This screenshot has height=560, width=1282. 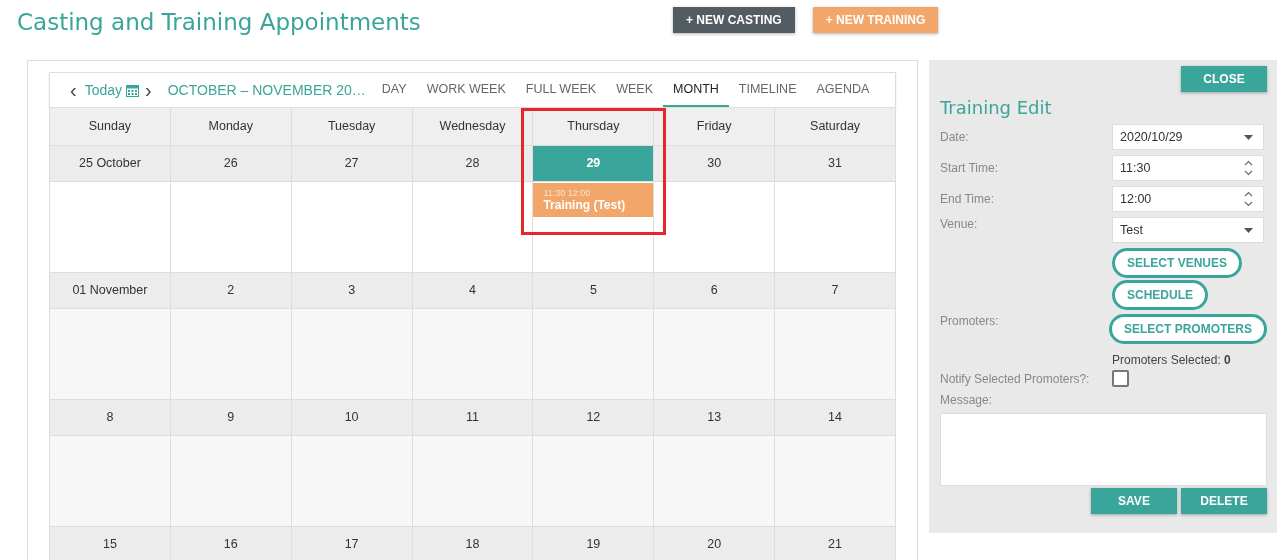 I want to click on date-label: 31, so click(x=835, y=163).